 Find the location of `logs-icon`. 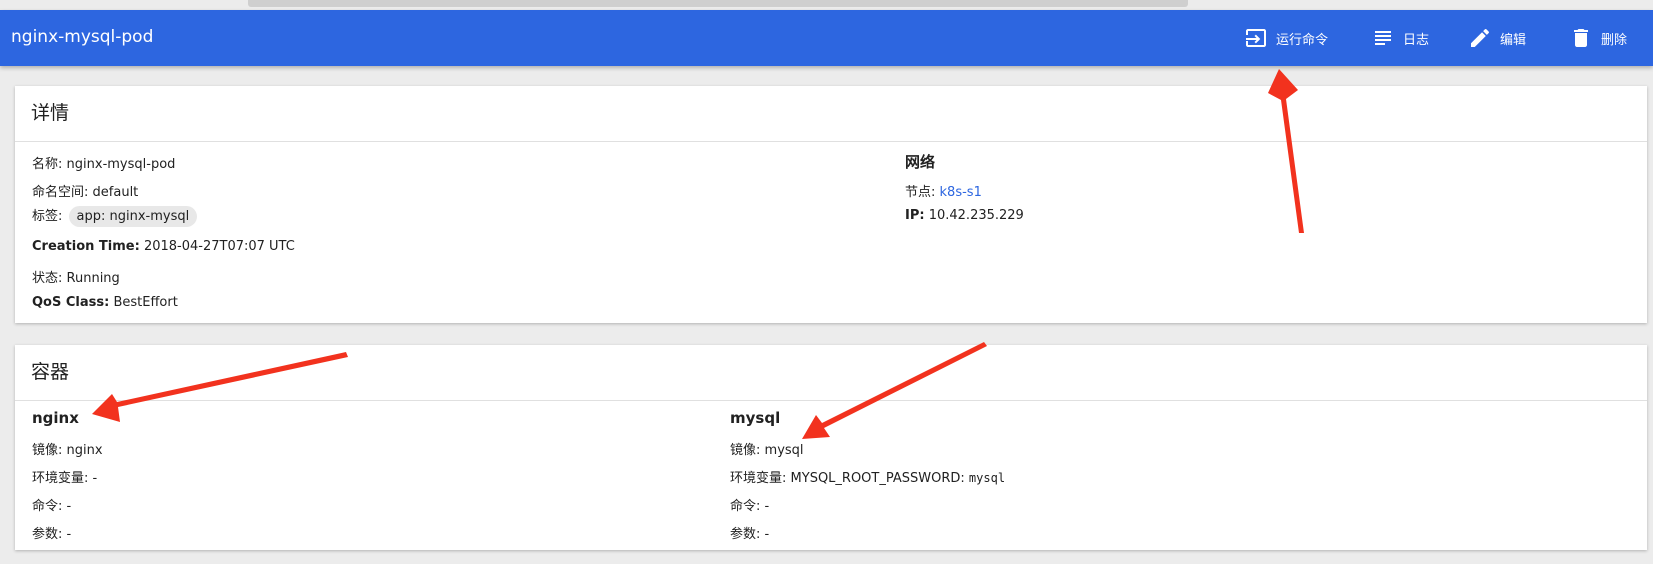

logs-icon is located at coordinates (1383, 38).